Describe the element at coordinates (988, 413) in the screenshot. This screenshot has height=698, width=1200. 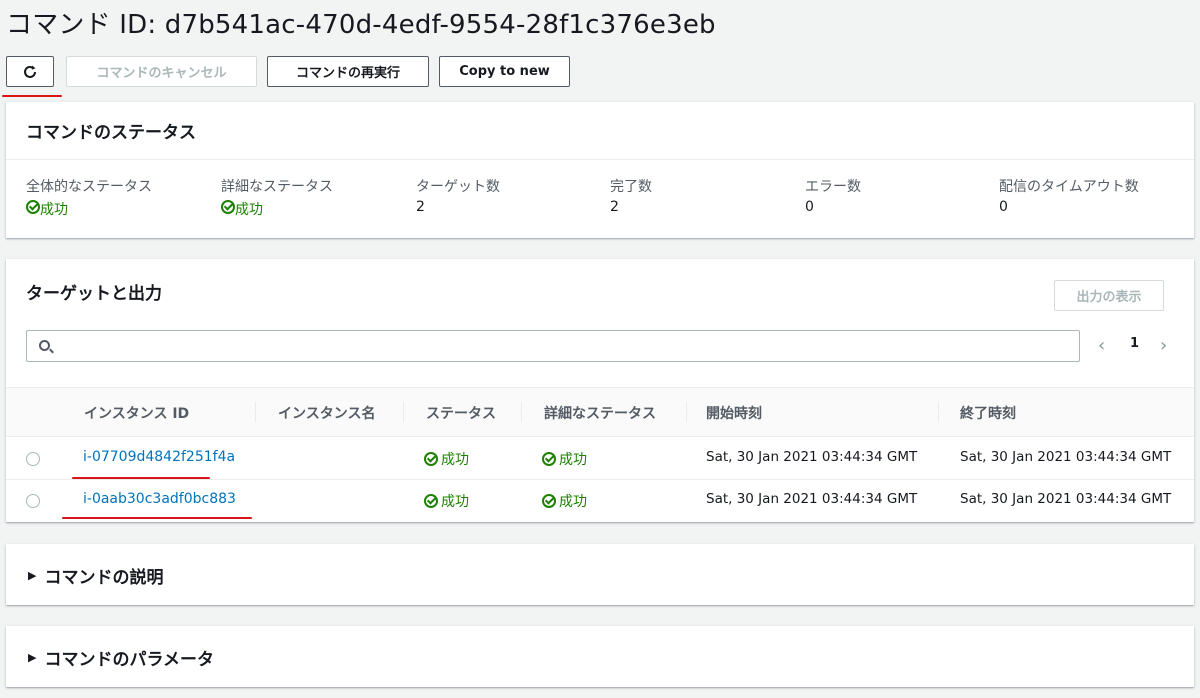
I see `col-end-time: 終了時刻` at that location.